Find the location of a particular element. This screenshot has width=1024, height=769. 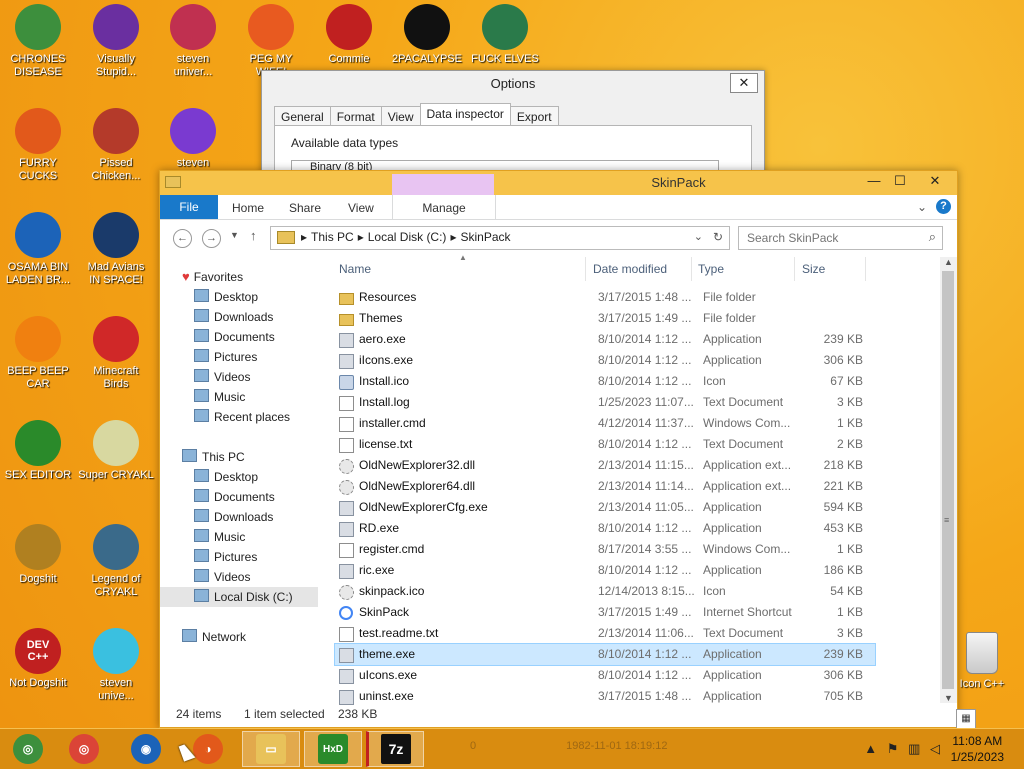

desktop-icon: Commie is located at coordinates (349, 35).